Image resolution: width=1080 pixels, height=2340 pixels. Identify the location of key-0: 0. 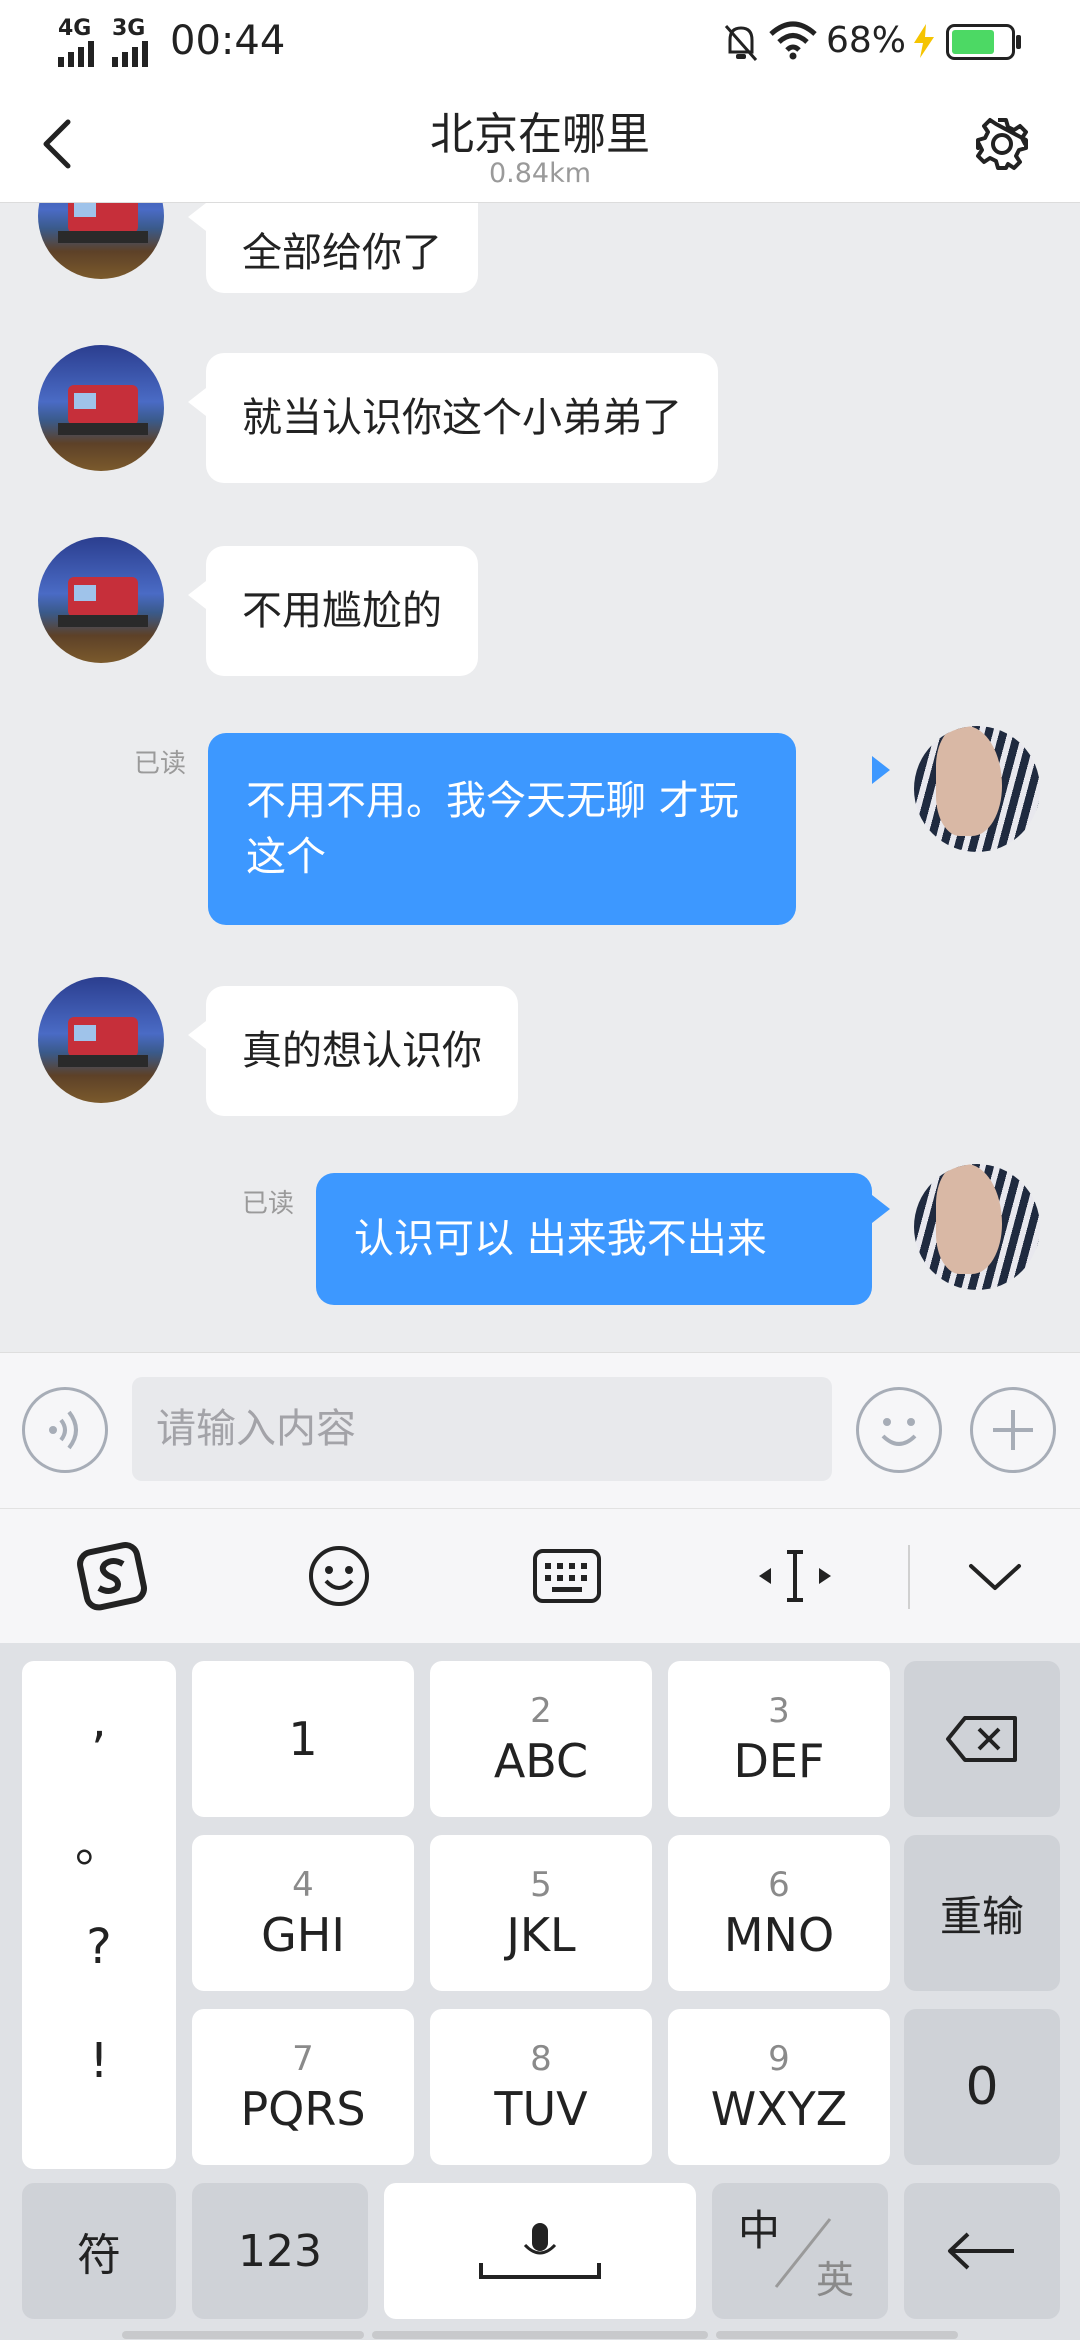
(982, 2087).